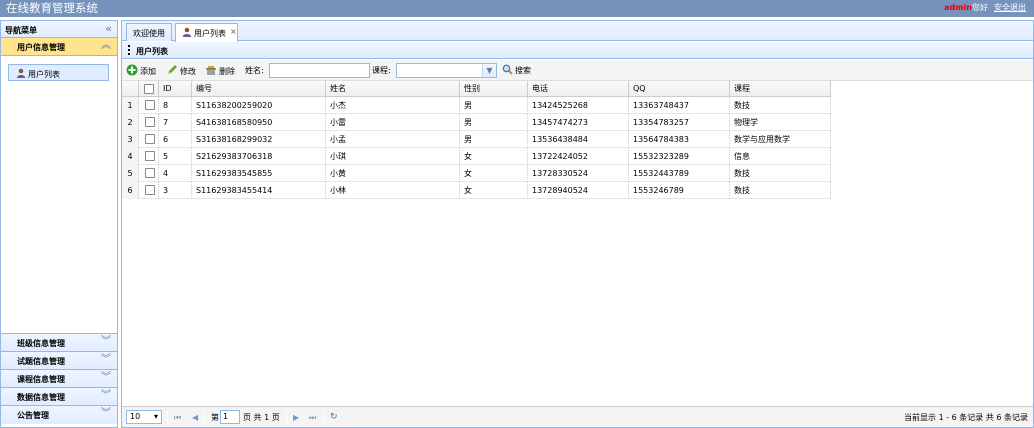  Describe the element at coordinates (41, 361) in the screenshot. I see `section-label: 试题信息管理` at that location.